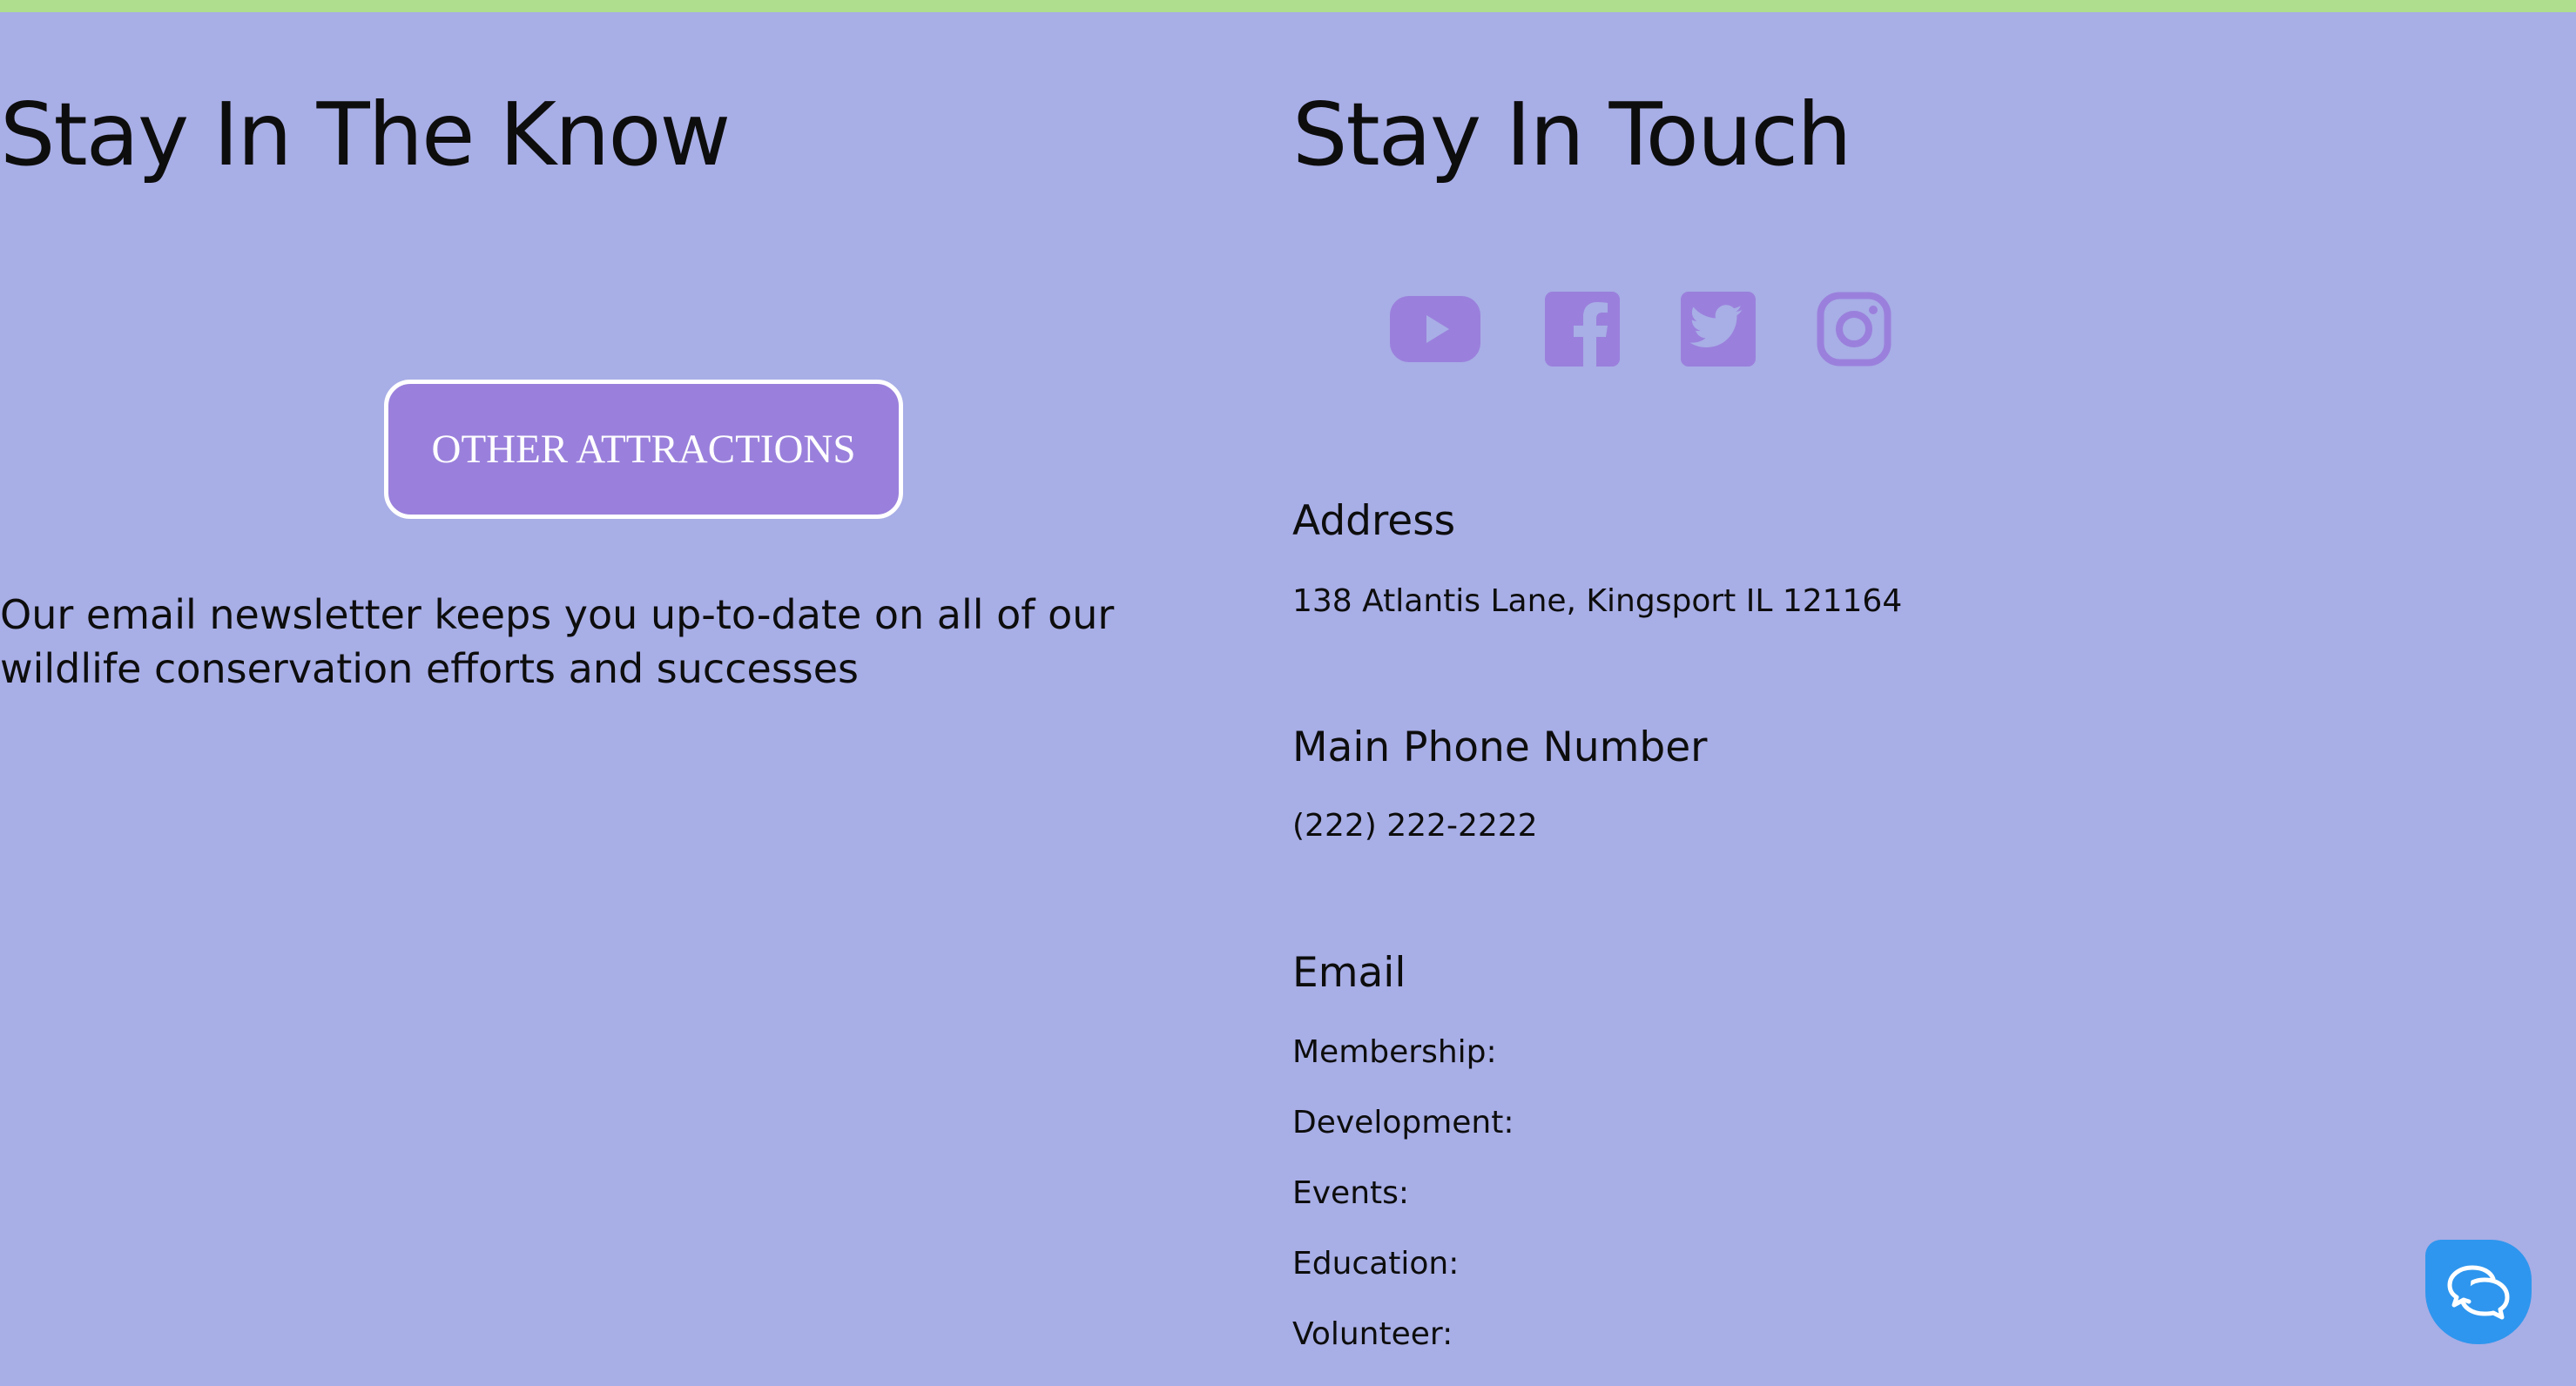 The height and width of the screenshot is (1386, 2576). What do you see at coordinates (1403, 1122) in the screenshot?
I see `email-development-label: Development:` at bounding box center [1403, 1122].